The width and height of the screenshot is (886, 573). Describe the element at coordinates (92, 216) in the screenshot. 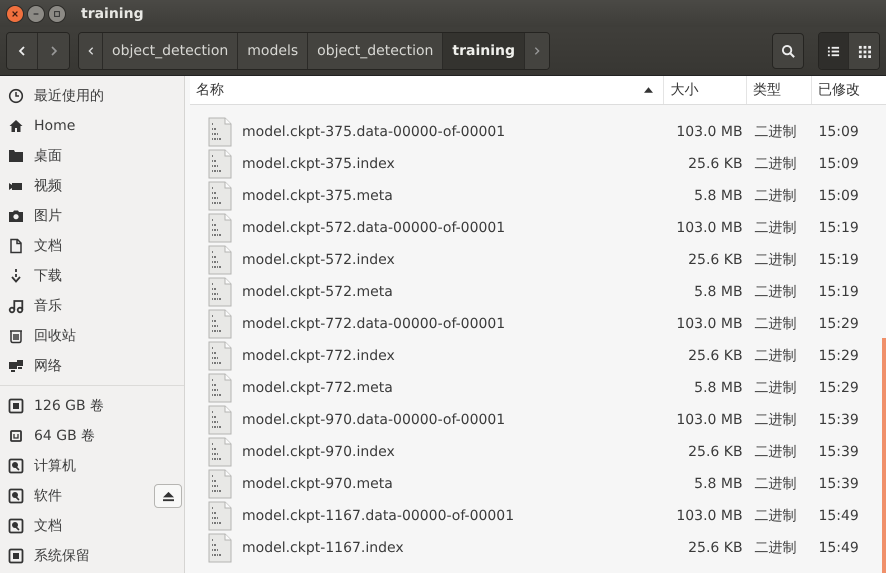

I see `sidebar-item: 图片` at that location.